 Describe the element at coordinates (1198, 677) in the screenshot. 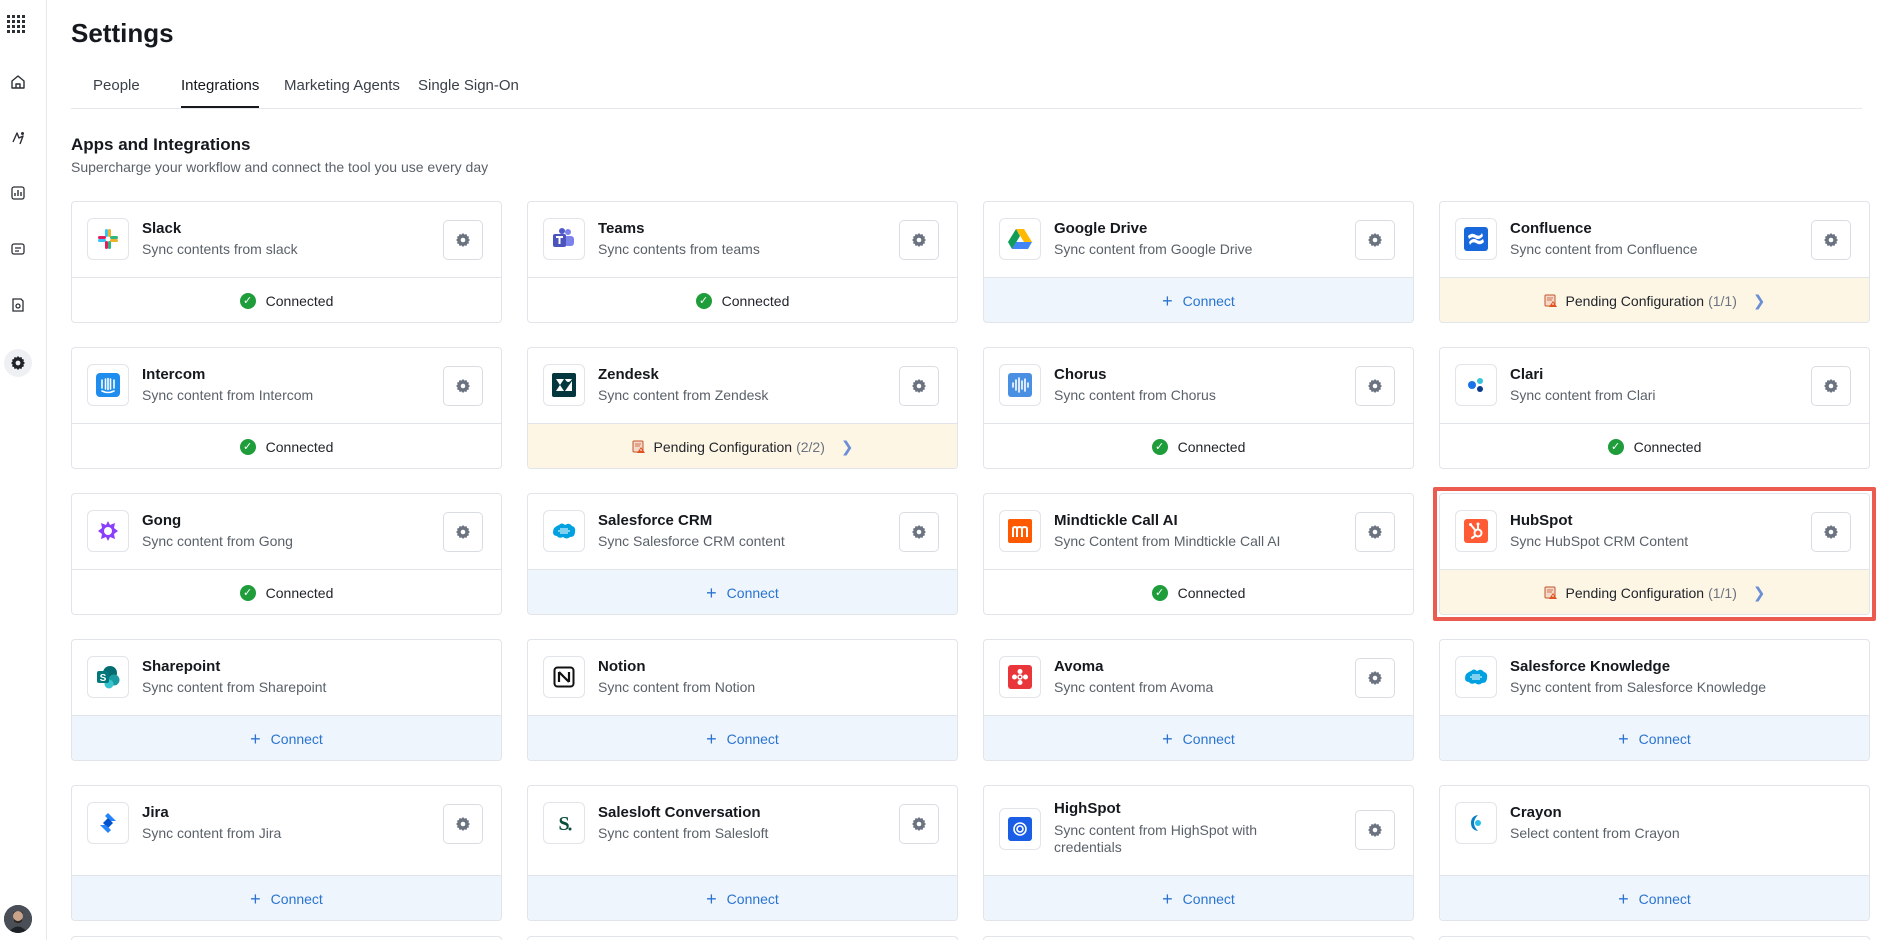

I see `card-header: Avoma Sync content from Avoma` at that location.